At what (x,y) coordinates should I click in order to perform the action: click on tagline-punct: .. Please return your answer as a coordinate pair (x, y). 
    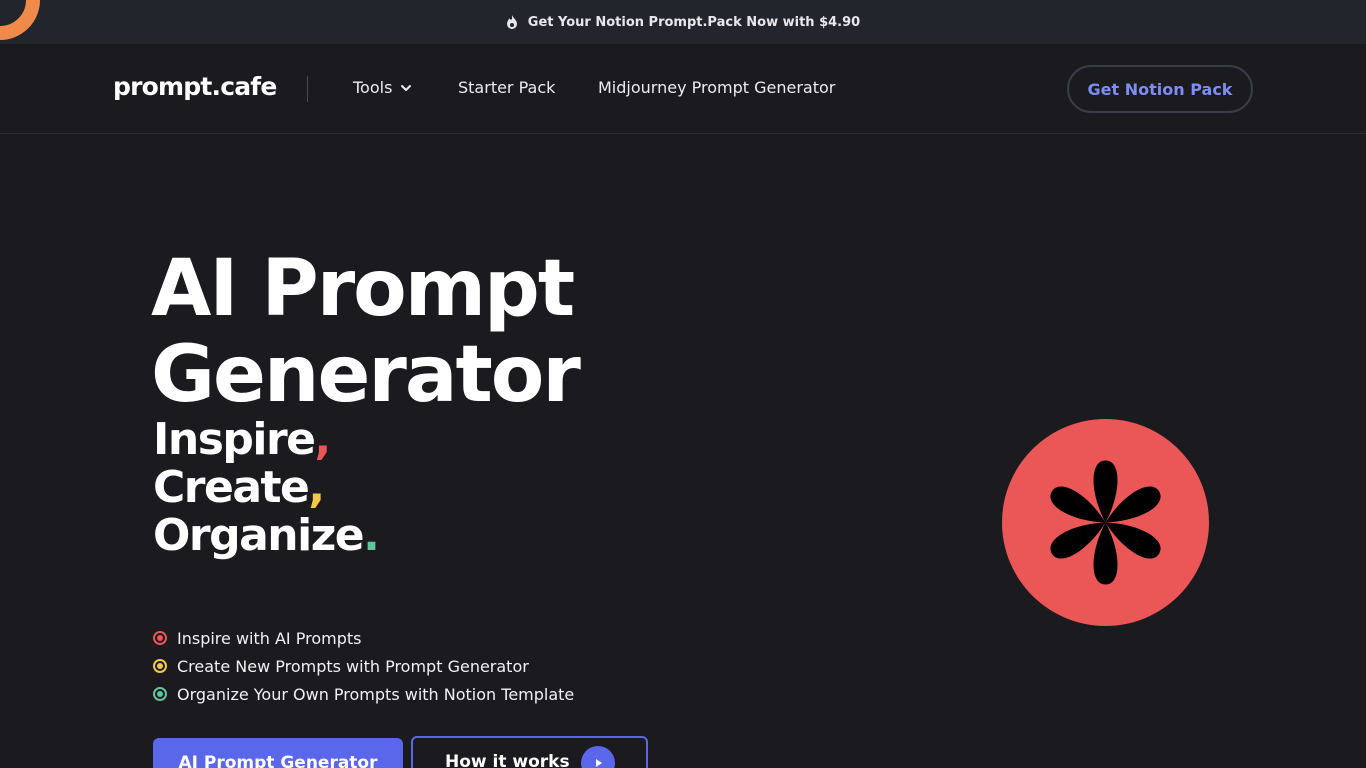
    Looking at the image, I should click on (371, 535).